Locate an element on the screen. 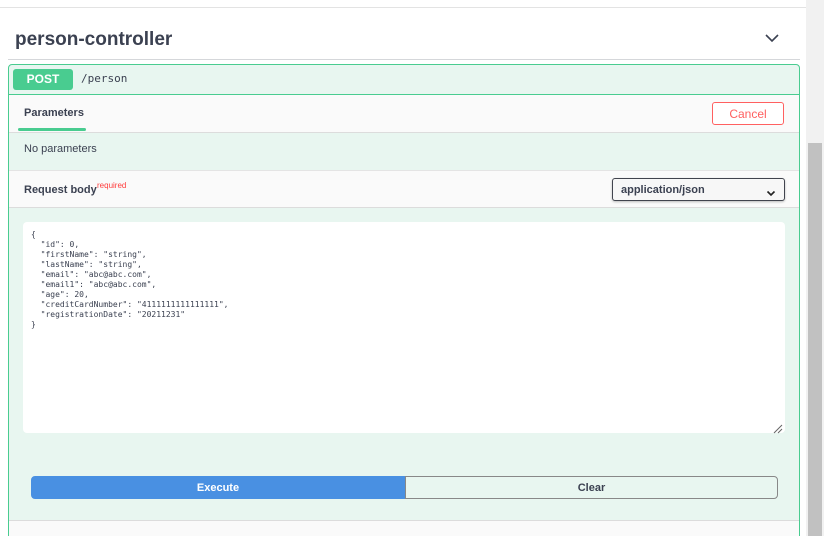 The height and width of the screenshot is (536, 824). code-line: "id": 0, is located at coordinates (55, 244).